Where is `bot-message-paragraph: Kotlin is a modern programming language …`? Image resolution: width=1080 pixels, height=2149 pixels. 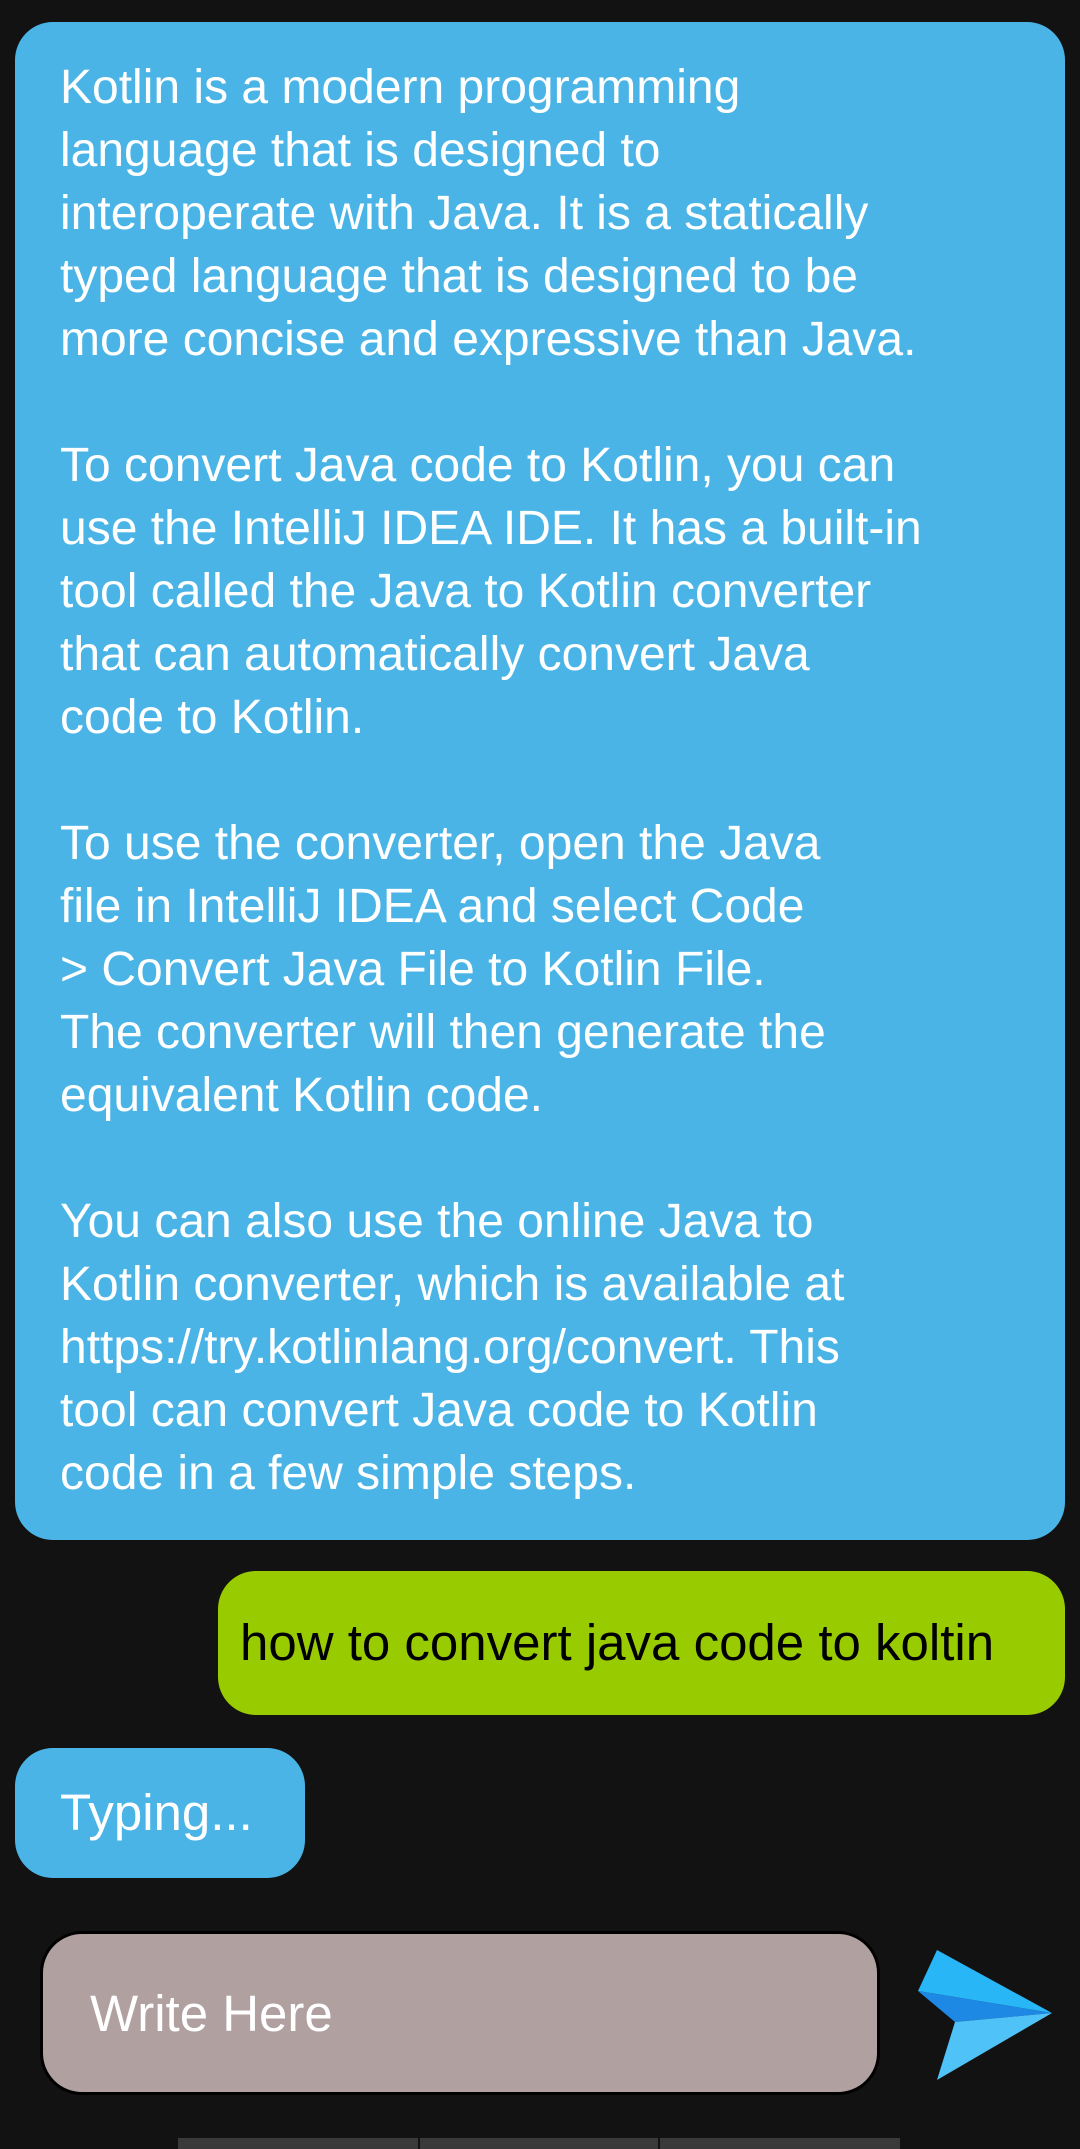 bot-message-paragraph: Kotlin is a modern programming language … is located at coordinates (488, 213).